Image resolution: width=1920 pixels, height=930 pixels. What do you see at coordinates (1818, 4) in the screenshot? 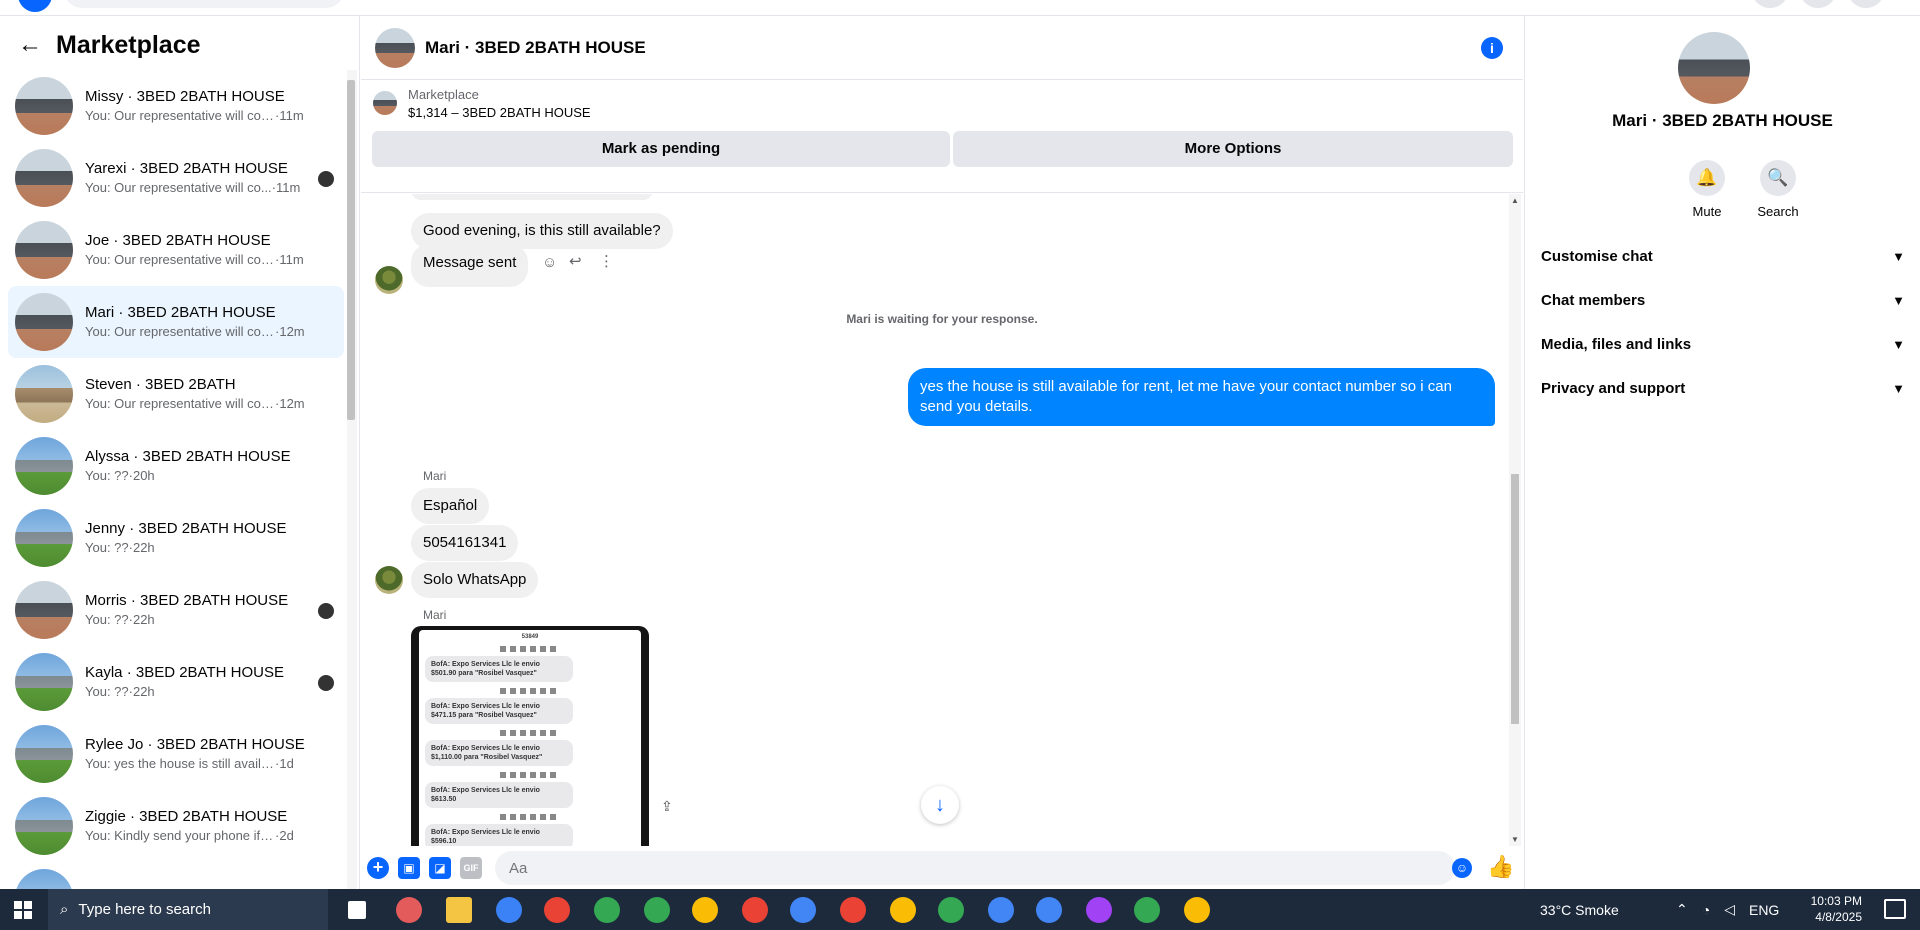
I see `notifications-icon` at bounding box center [1818, 4].